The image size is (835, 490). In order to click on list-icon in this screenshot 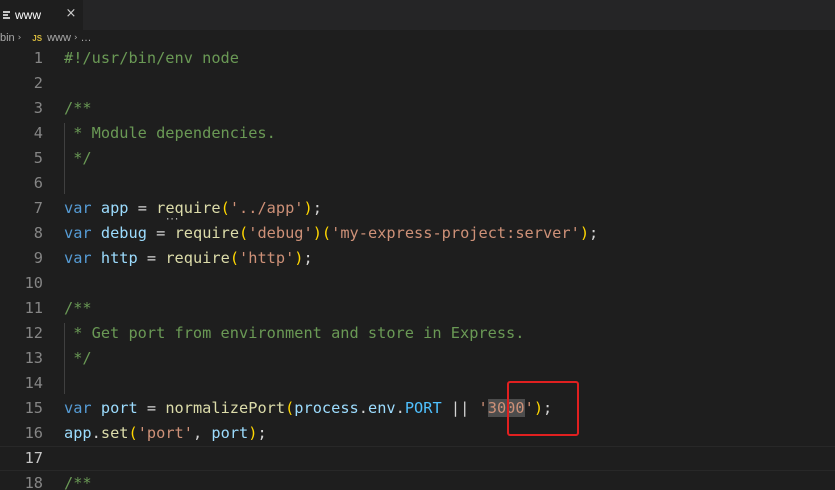, I will do `click(6, 15)`.